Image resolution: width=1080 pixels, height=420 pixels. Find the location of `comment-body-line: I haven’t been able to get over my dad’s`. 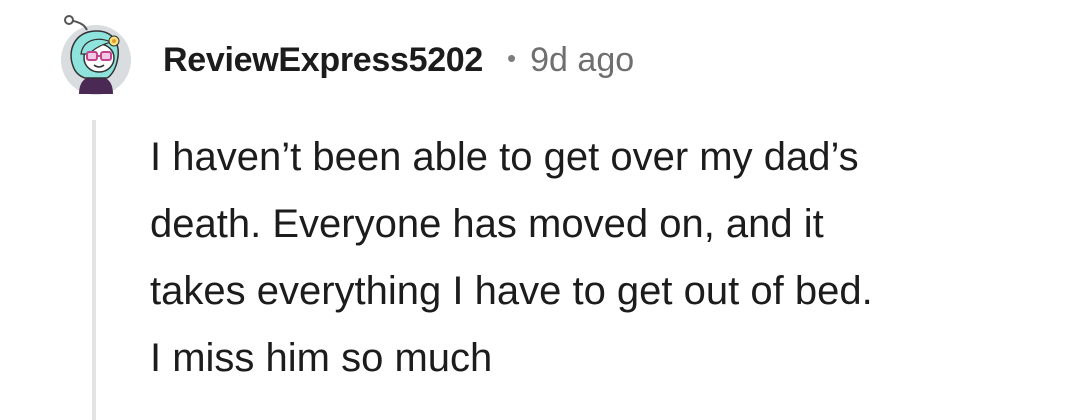

comment-body-line: I haven’t been able to get over my dad’s is located at coordinates (504, 157).